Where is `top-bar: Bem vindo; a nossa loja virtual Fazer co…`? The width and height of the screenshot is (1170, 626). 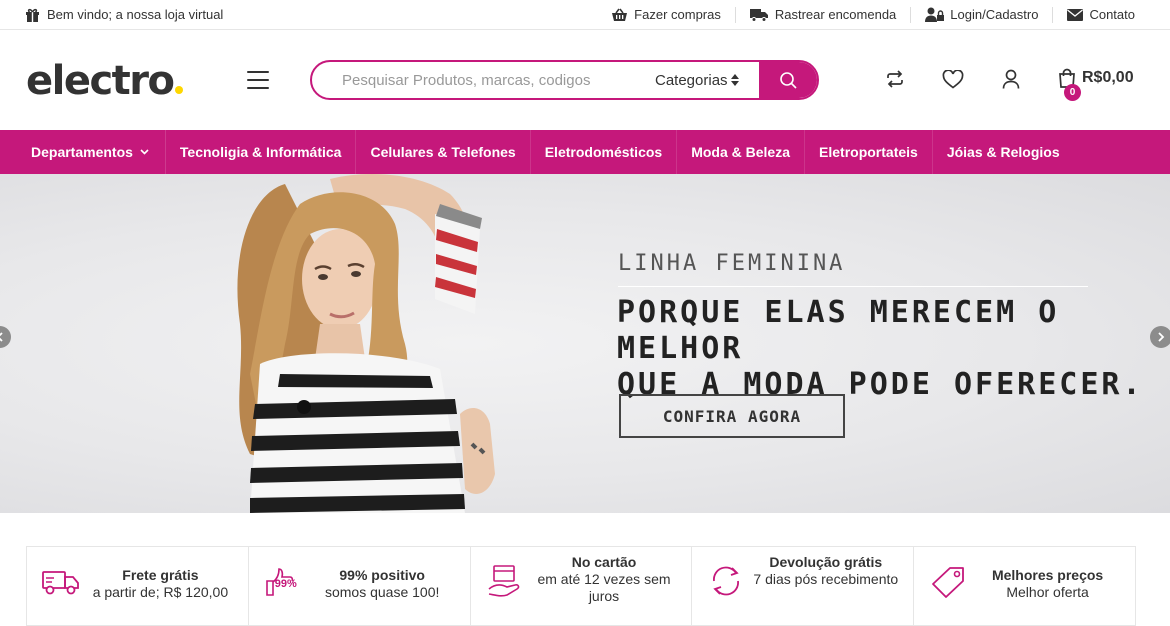 top-bar: Bem vindo; a nossa loja virtual Fazer co… is located at coordinates (585, 15).